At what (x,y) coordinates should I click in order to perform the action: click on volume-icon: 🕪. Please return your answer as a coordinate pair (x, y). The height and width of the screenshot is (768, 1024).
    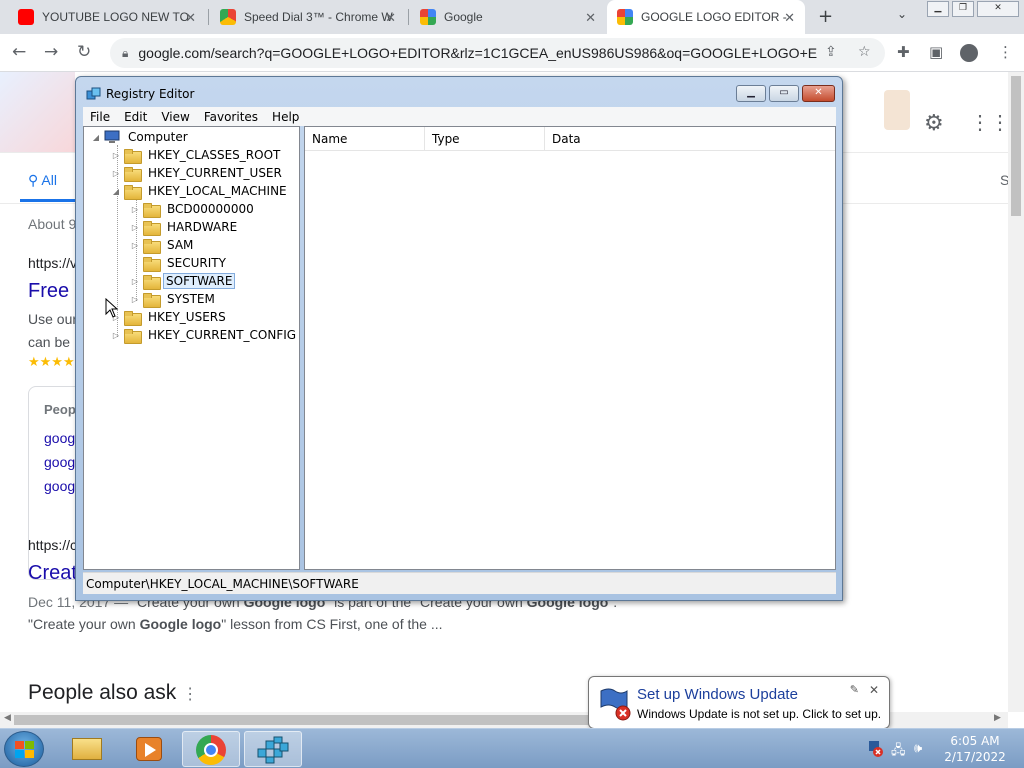
    Looking at the image, I should click on (918, 748).